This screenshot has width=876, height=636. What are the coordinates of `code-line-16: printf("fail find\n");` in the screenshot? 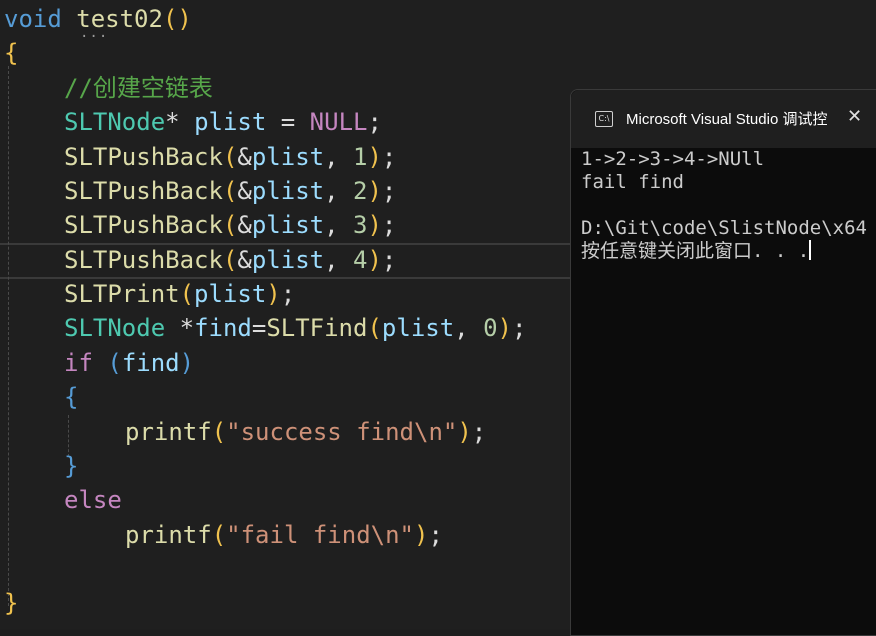 It's located at (284, 535).